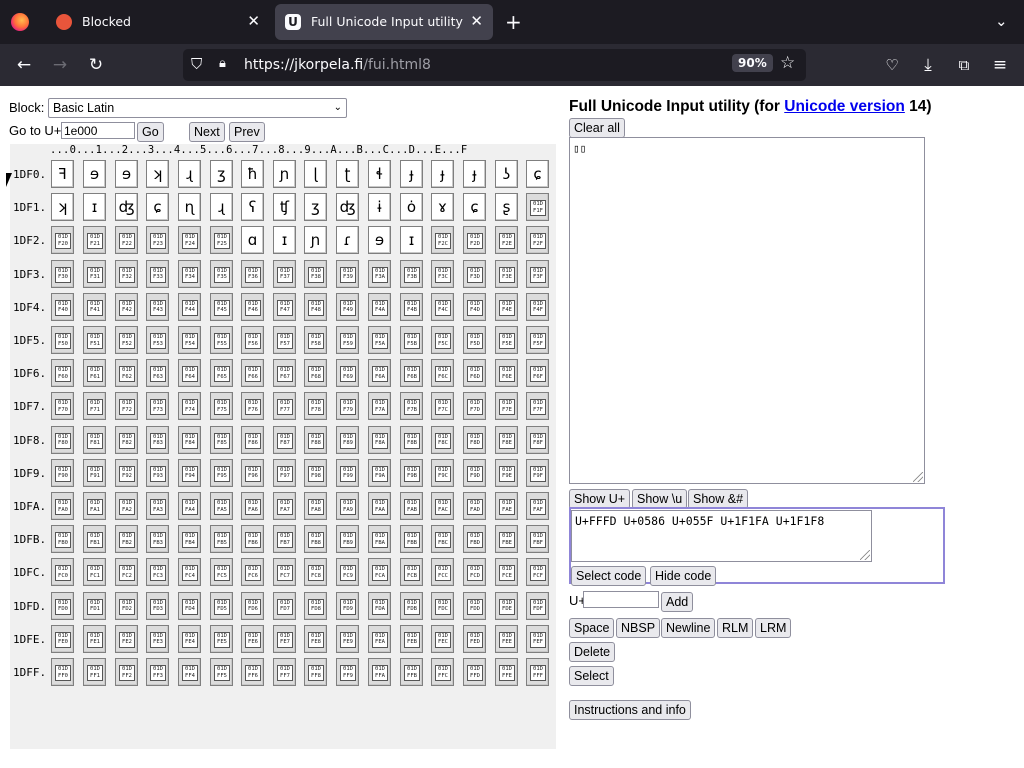 The width and height of the screenshot is (1024, 768). What do you see at coordinates (592, 652) in the screenshot?
I see `delete-button: Delete` at bounding box center [592, 652].